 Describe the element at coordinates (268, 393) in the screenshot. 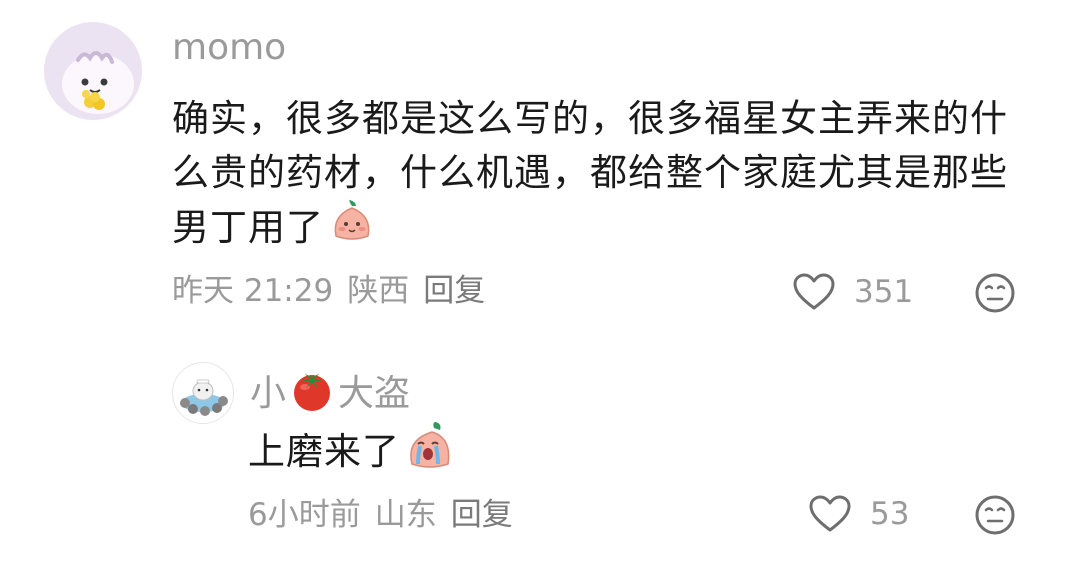

I see `username-prefix: 小` at that location.